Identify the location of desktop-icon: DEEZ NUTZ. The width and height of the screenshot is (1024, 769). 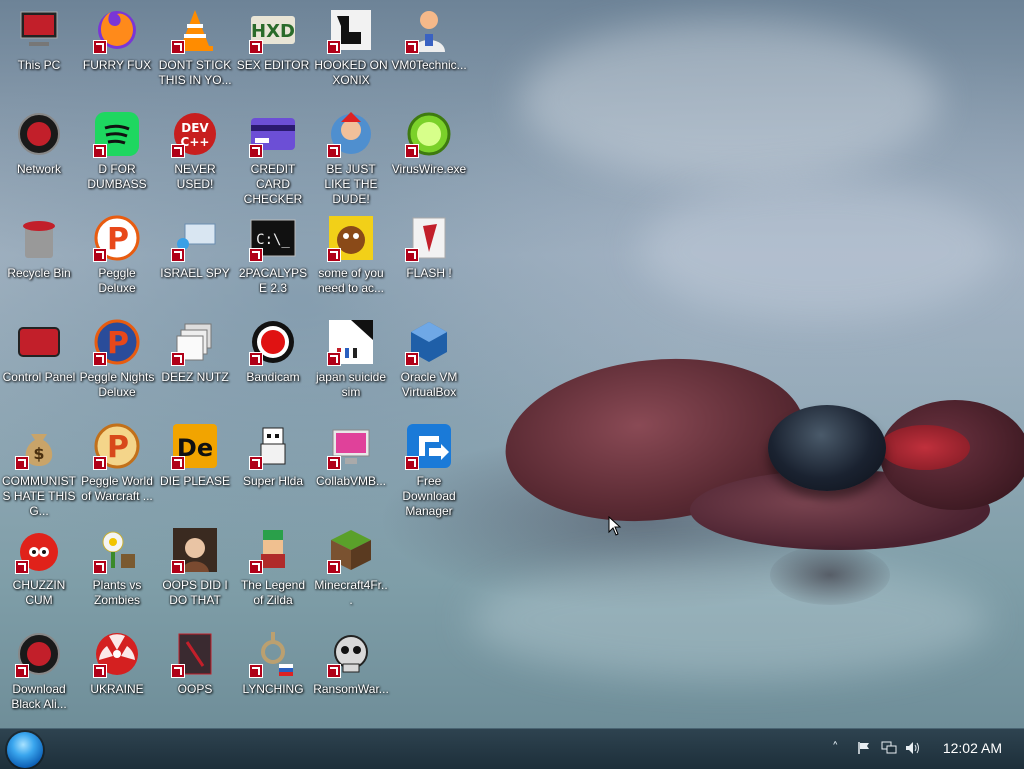
(195, 366).